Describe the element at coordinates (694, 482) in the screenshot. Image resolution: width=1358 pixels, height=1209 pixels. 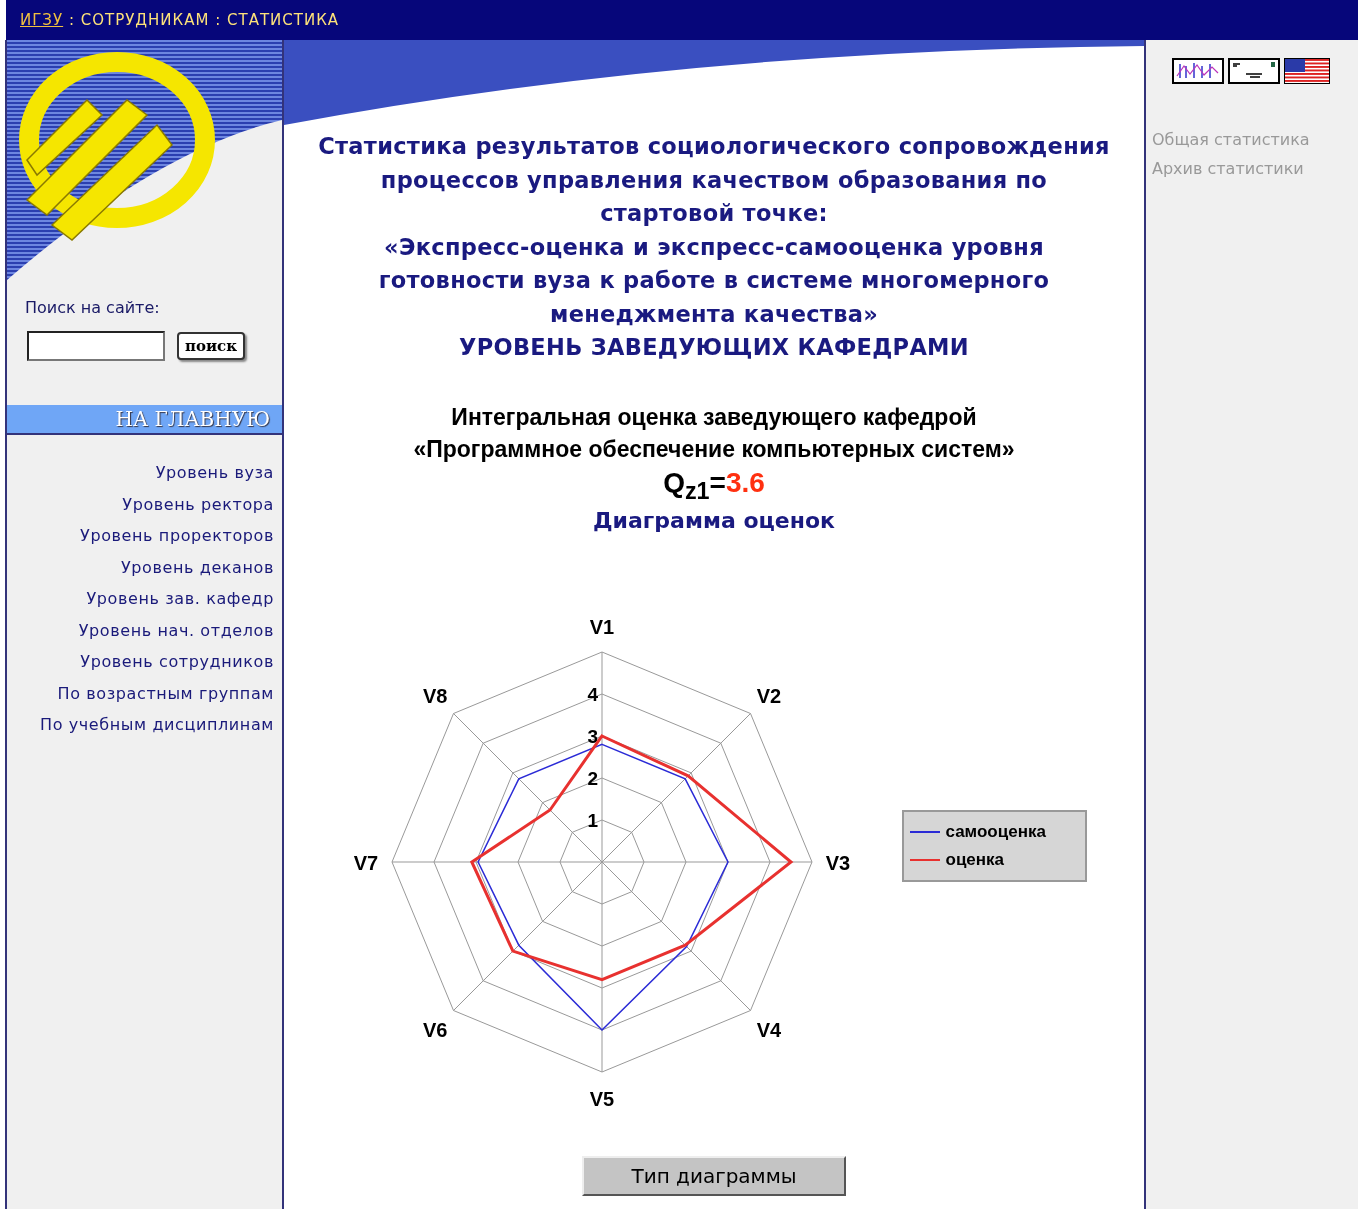
I see `score-label: Q$_{z1}$=` at that location.